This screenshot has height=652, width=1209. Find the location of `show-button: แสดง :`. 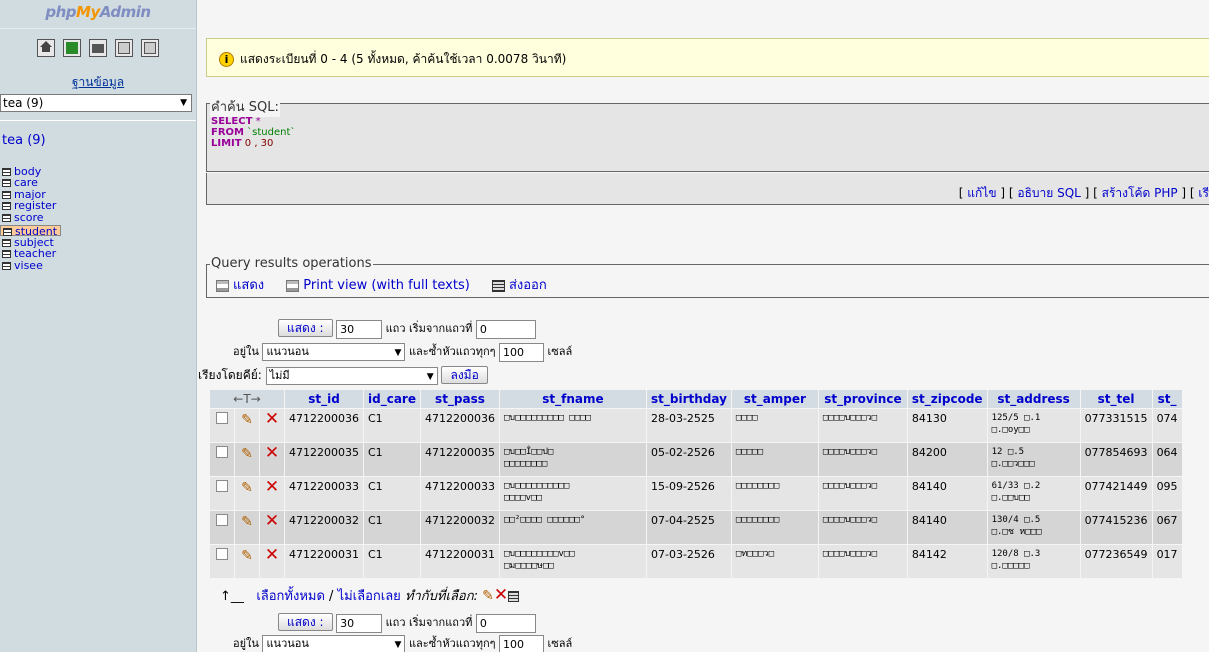

show-button: แสดง : is located at coordinates (305, 328).